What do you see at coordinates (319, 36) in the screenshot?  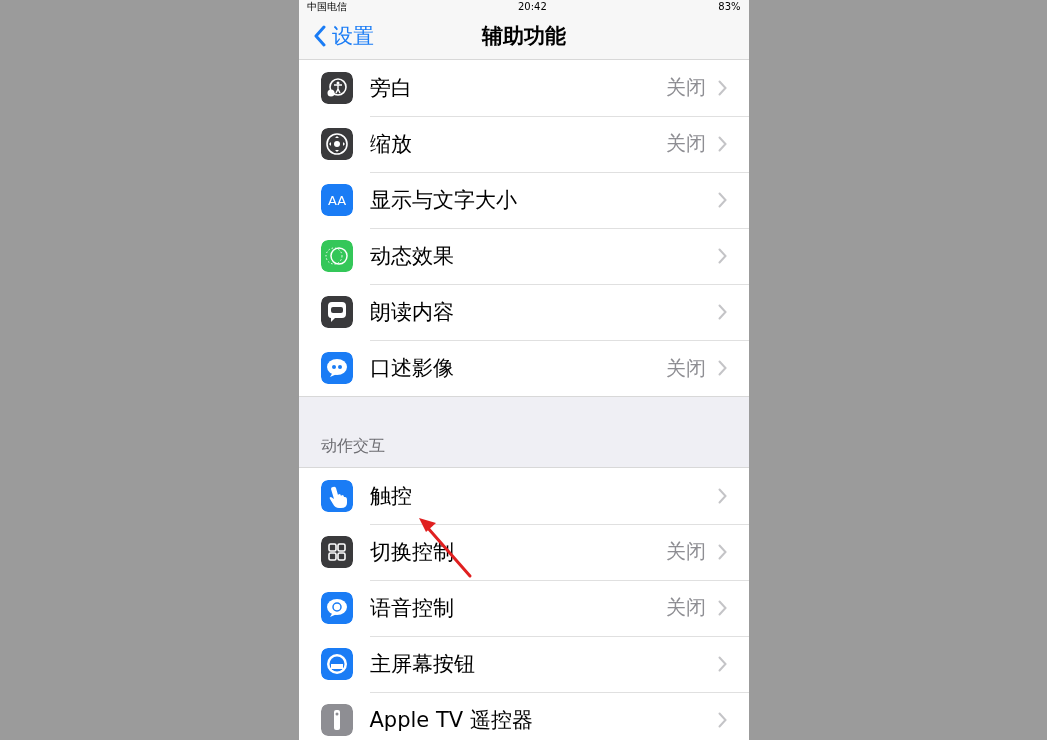 I see `chevron-left-icon` at bounding box center [319, 36].